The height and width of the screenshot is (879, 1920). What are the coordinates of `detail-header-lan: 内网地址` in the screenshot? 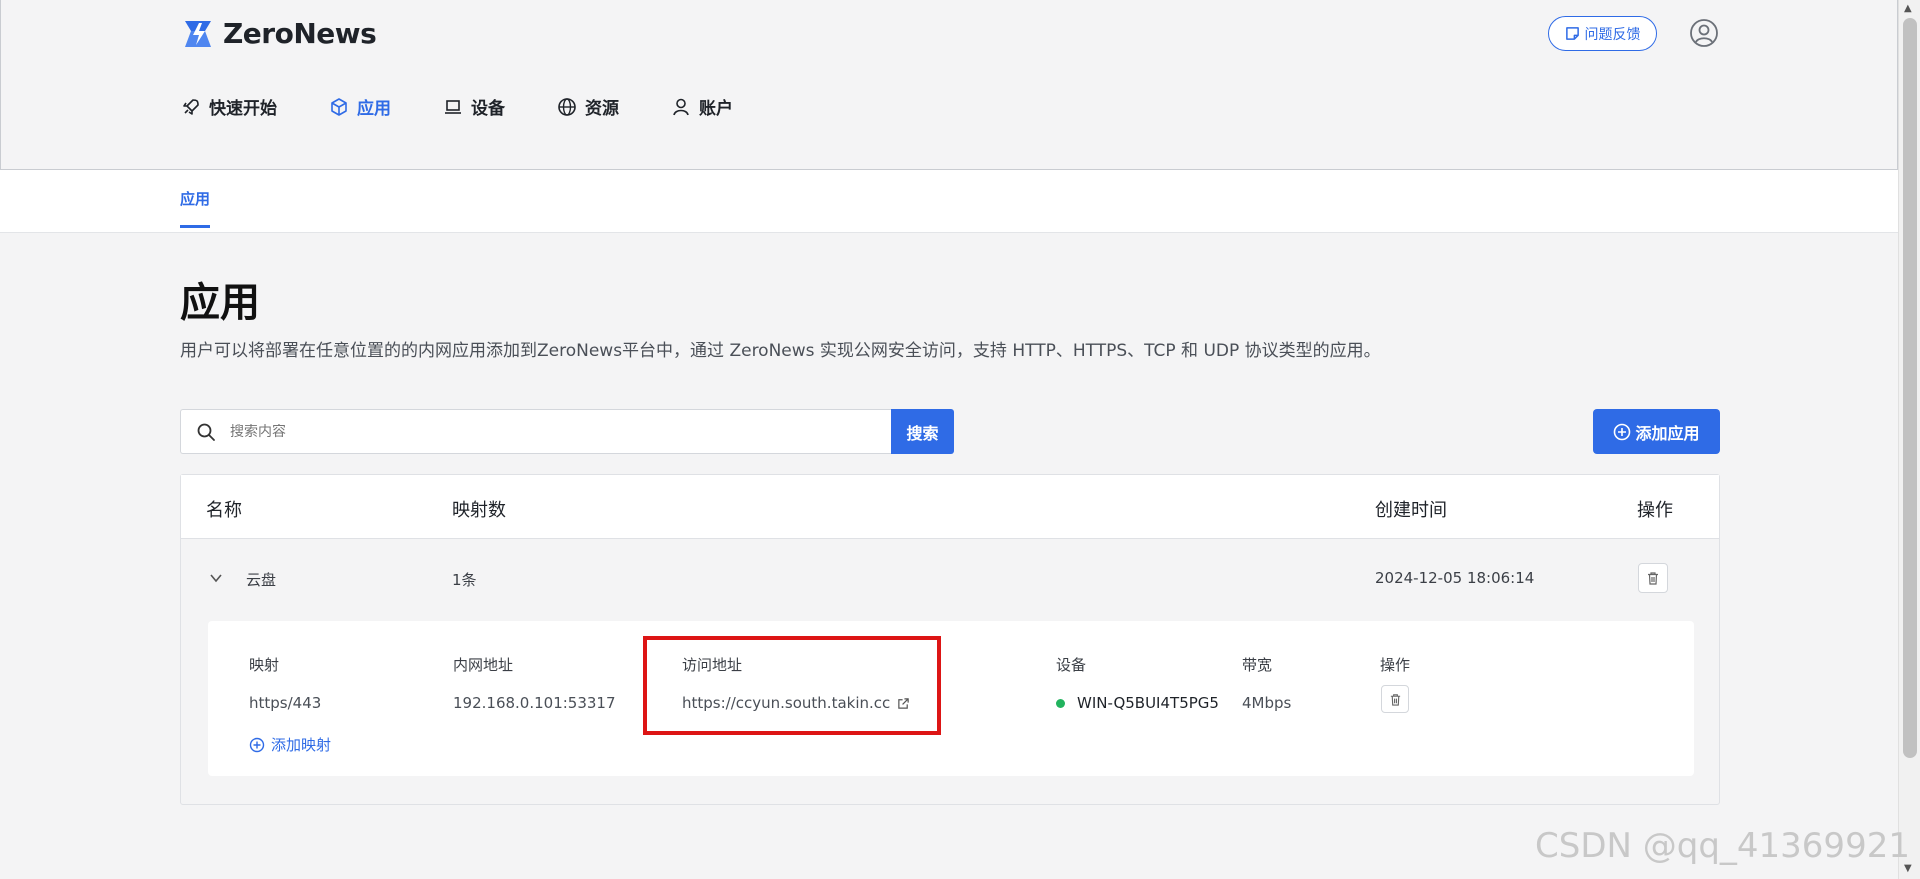 It's located at (483, 665).